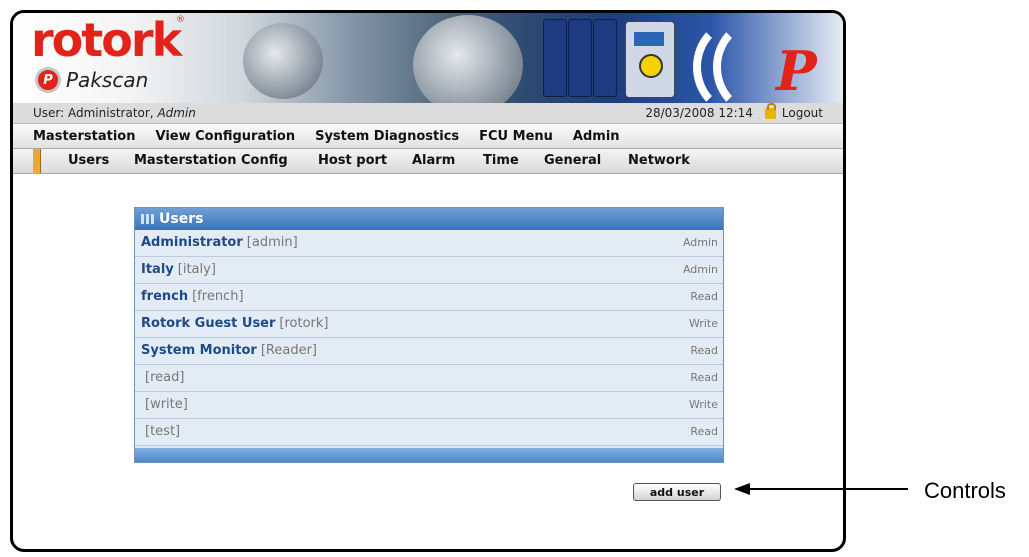  I want to click on menu-fcu-menu: FCU Menu, so click(516, 136).